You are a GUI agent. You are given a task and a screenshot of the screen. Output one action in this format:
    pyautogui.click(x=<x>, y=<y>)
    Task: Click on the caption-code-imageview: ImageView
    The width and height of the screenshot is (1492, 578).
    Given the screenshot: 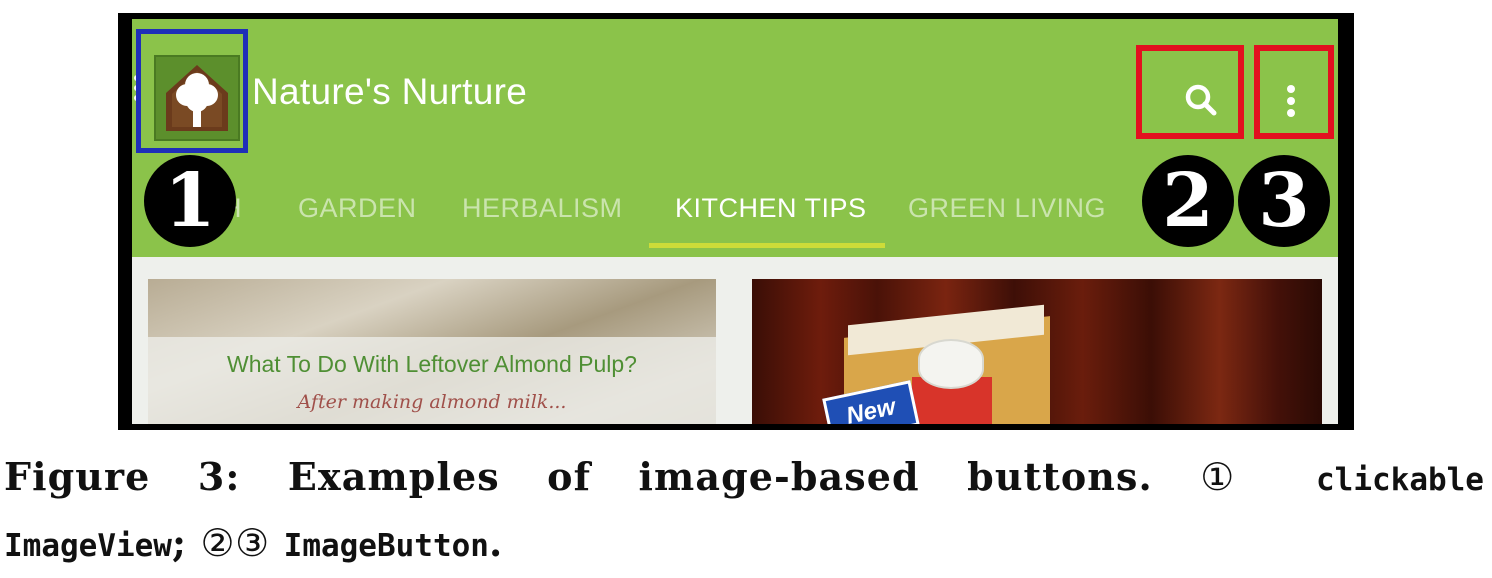 What is the action you would take?
    pyautogui.click(x=88, y=546)
    